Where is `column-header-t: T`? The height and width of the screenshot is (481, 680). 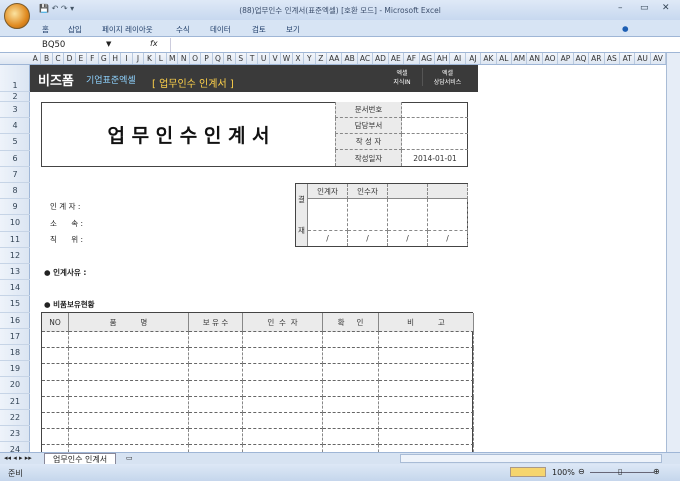
column-header-t: T is located at coordinates (253, 58).